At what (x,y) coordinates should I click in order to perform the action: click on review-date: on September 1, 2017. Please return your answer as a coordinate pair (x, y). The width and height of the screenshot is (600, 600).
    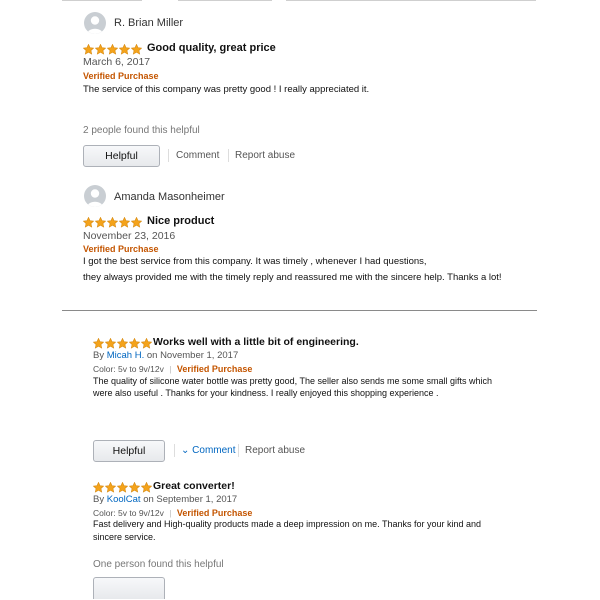
    Looking at the image, I should click on (190, 499).